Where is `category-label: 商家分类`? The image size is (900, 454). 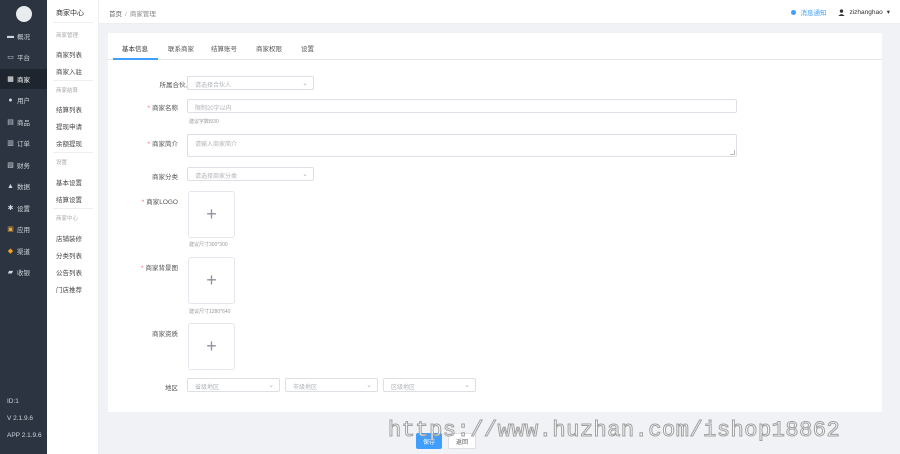 category-label: 商家分类 is located at coordinates (165, 177).